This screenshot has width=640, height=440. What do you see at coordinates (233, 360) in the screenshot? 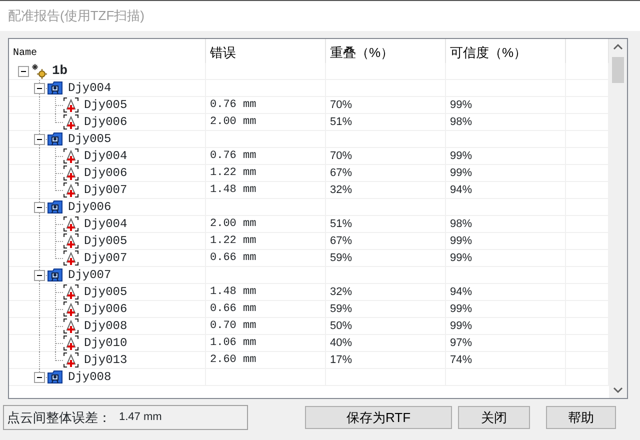
I see `error-value: 2.60 mm` at bounding box center [233, 360].